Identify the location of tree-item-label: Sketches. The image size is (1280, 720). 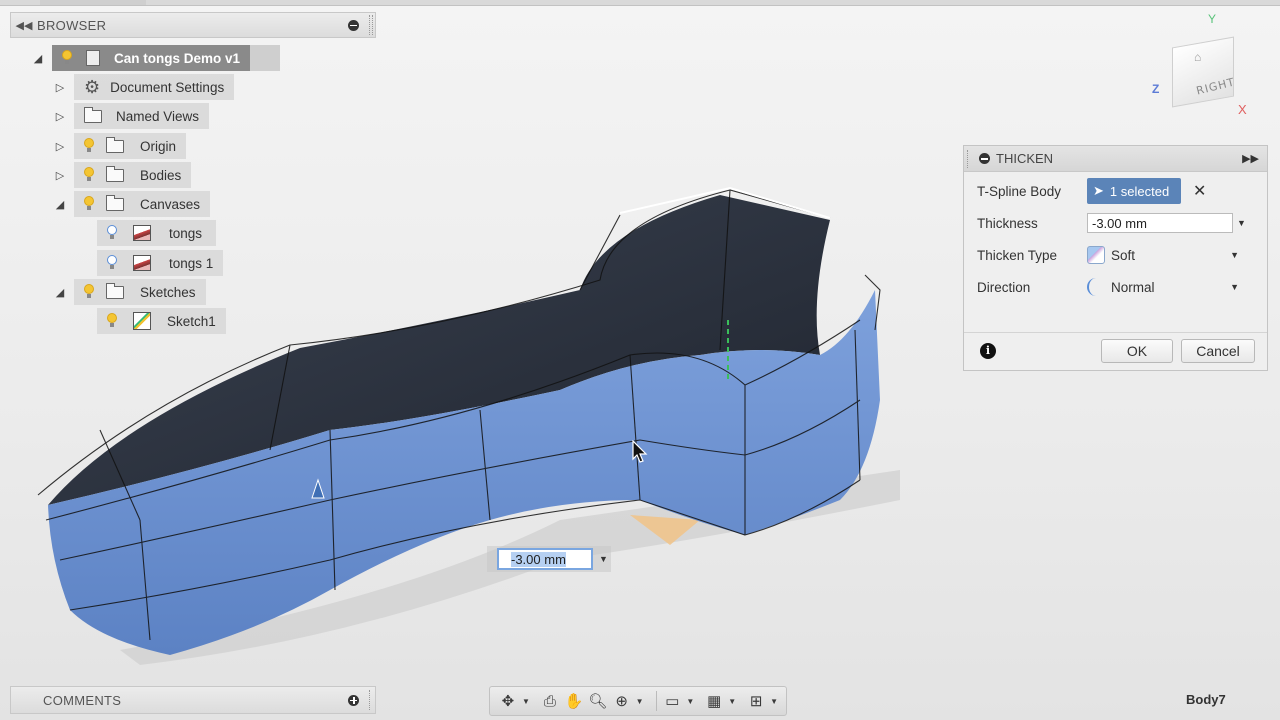
(168, 292).